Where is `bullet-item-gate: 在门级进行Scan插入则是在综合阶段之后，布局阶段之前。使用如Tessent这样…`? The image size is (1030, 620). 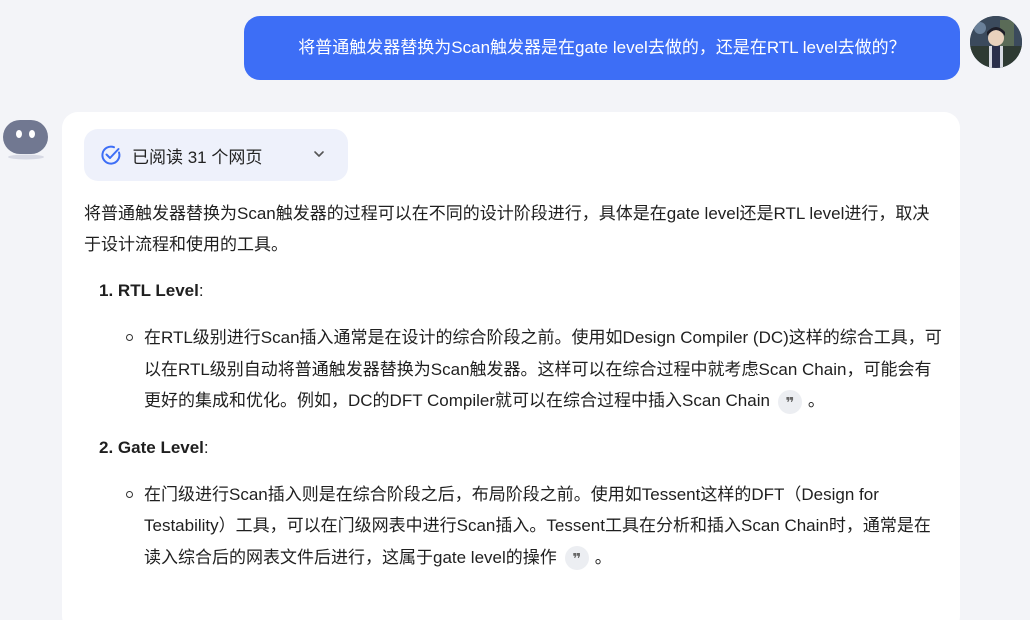 bullet-item-gate: 在门级进行Scan插入则是在综合阶段之后，布局阶段之前。使用如Tessent这样… is located at coordinates (514, 526).